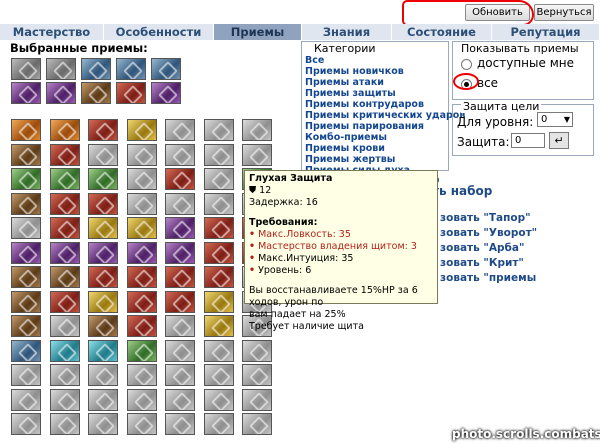 The height and width of the screenshot is (444, 600). What do you see at coordinates (488, 278) in the screenshot?
I see `set-link-priemy: зовать "приемы` at bounding box center [488, 278].